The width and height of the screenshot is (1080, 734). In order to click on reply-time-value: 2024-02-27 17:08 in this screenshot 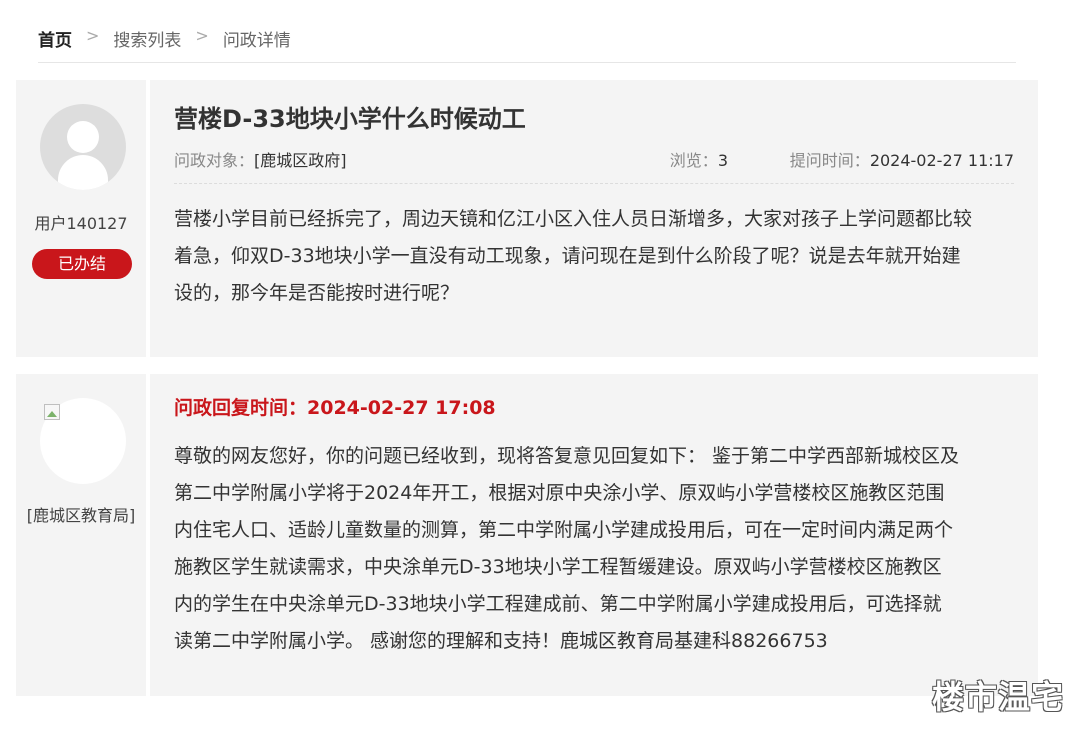, I will do `click(401, 408)`.